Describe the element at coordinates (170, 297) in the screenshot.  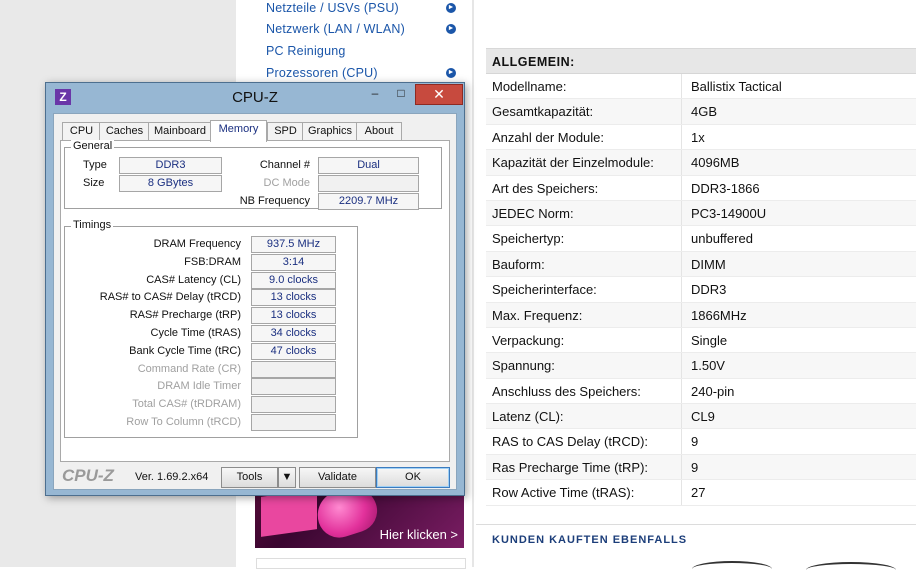
I see `timing-label: RAS# to CAS# Delay (tRCD)` at that location.